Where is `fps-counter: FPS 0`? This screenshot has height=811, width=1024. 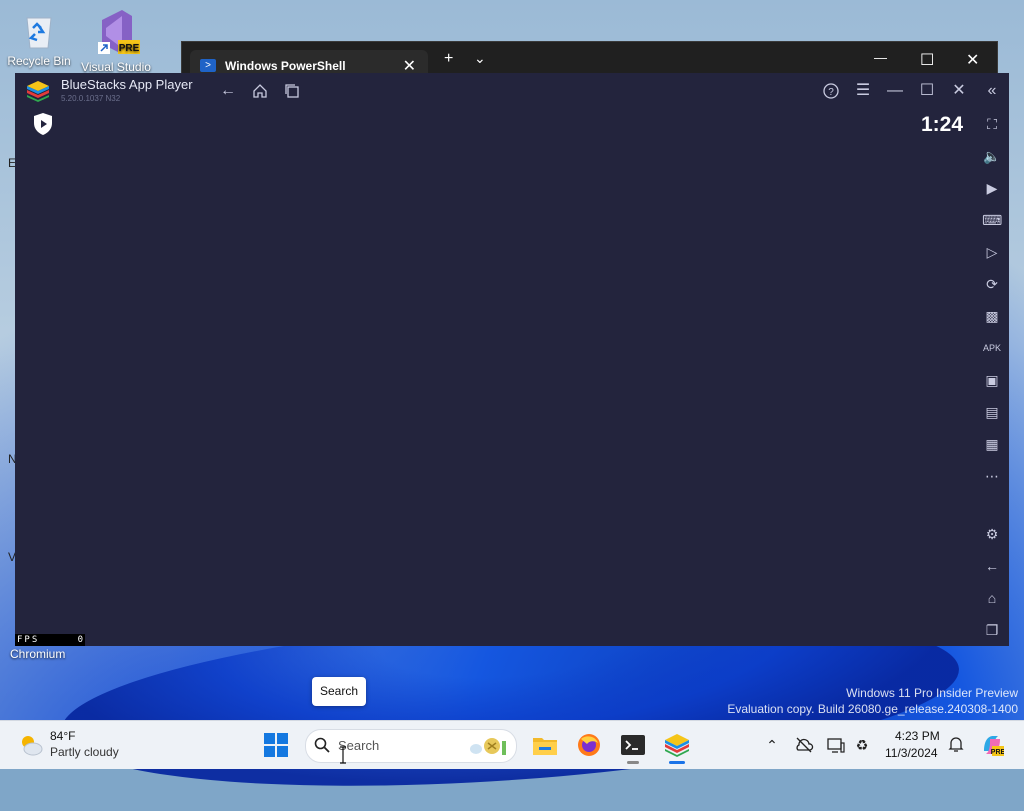 fps-counter: FPS 0 is located at coordinates (50, 640).